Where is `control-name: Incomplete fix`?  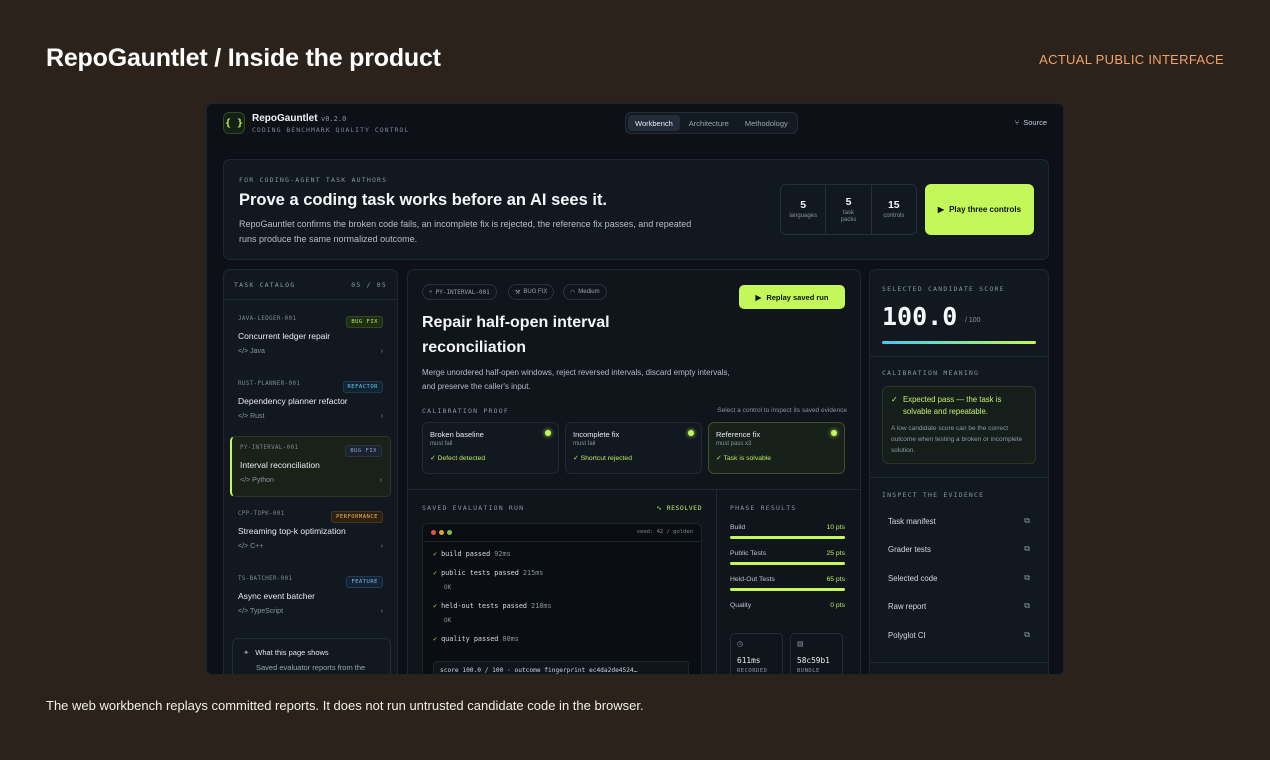 control-name: Incomplete fix is located at coordinates (596, 434).